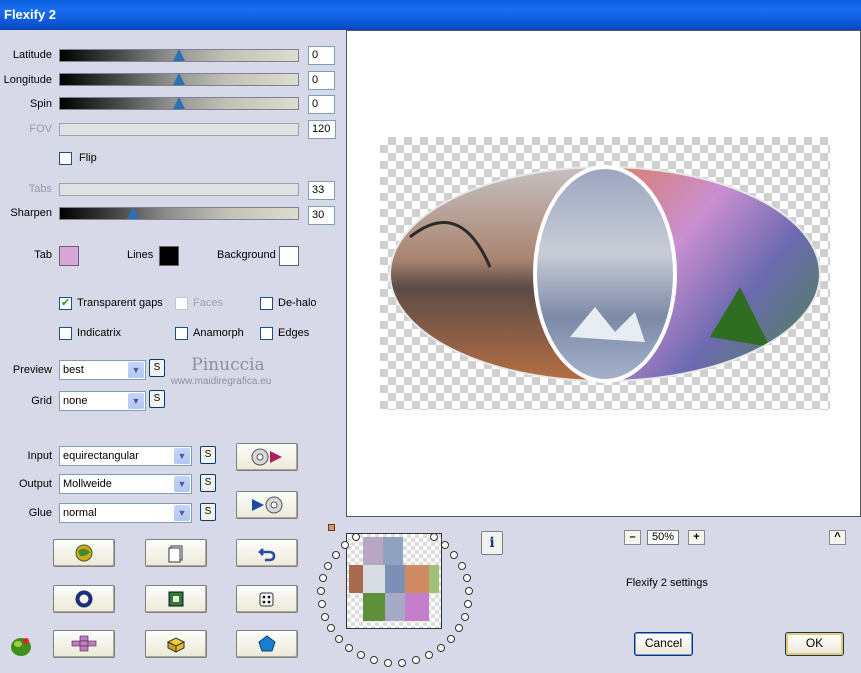  I want to click on fov-input: 120, so click(322, 129).